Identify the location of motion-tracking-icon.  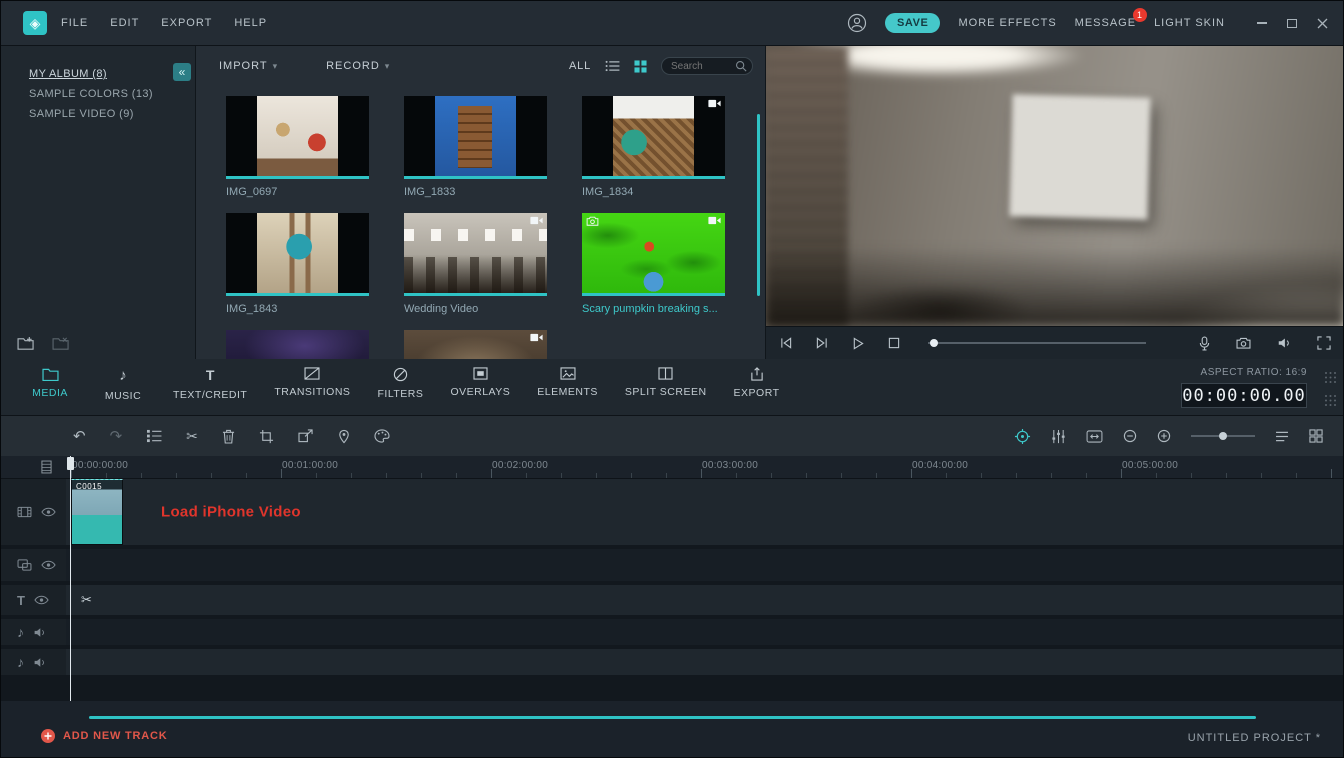
(1022, 436).